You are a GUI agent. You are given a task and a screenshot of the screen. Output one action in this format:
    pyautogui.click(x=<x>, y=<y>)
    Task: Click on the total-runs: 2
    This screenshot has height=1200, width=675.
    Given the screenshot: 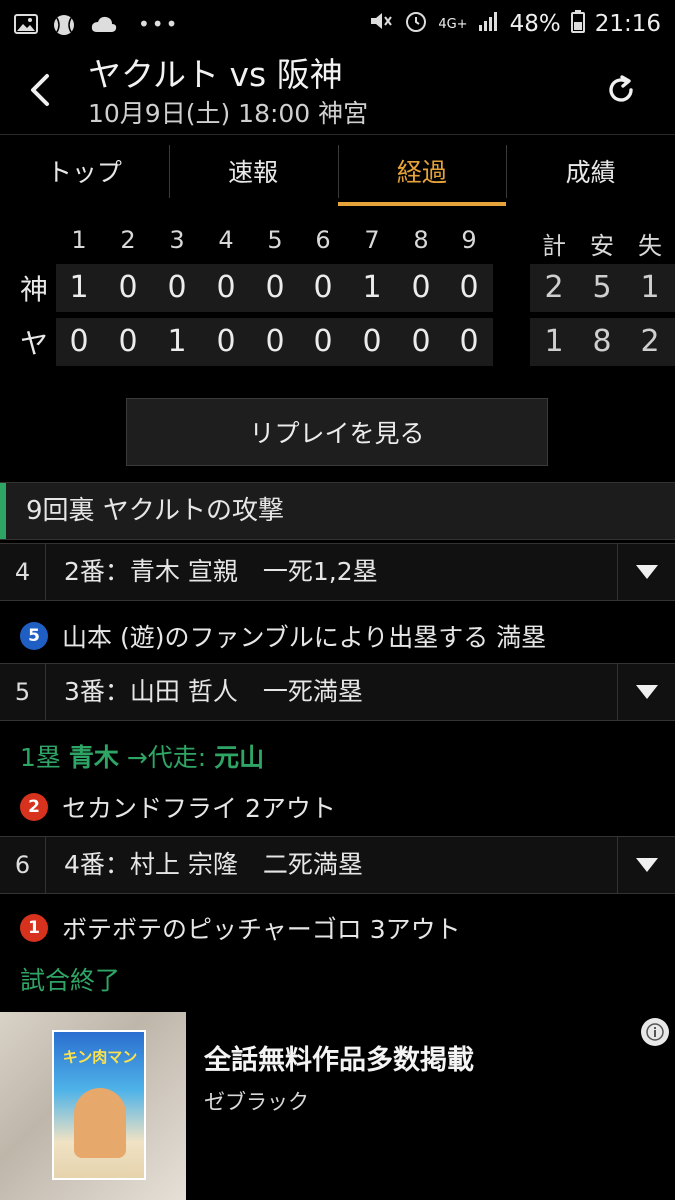 What is the action you would take?
    pyautogui.click(x=554, y=287)
    